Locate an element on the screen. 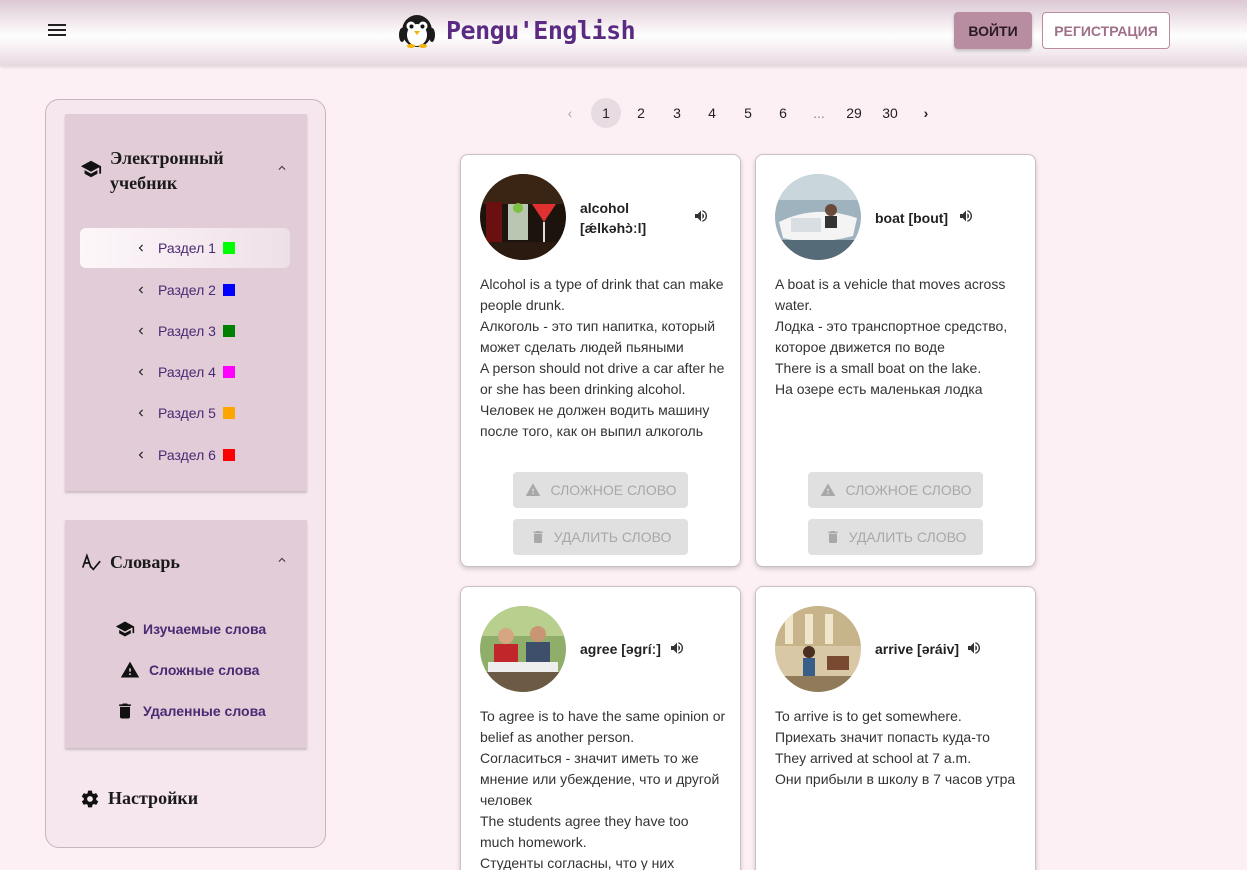 This screenshot has height=870, width=1247. word-transcription: [ǽlkəhɔ̀ːl] is located at coordinates (613, 228).